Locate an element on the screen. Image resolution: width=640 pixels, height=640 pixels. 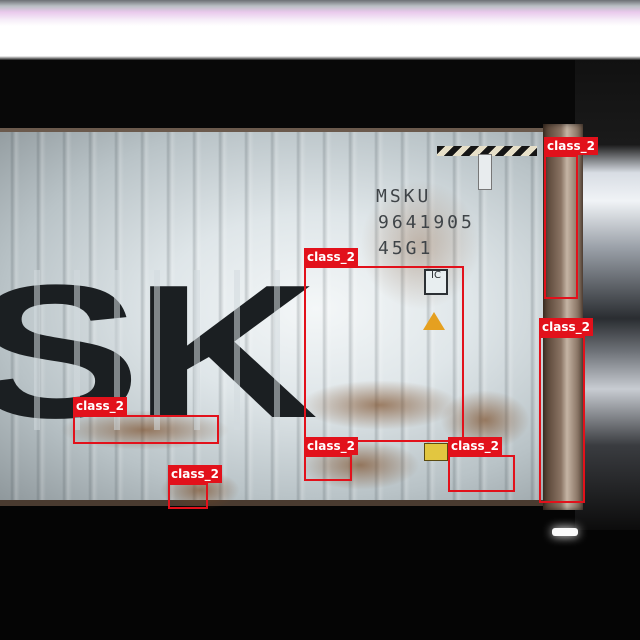
overexposed-top-band is located at coordinates (320, 30).